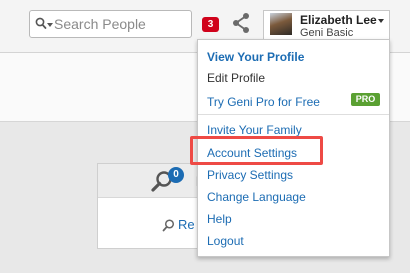  What do you see at coordinates (281, 24) in the screenshot?
I see `avatar` at bounding box center [281, 24].